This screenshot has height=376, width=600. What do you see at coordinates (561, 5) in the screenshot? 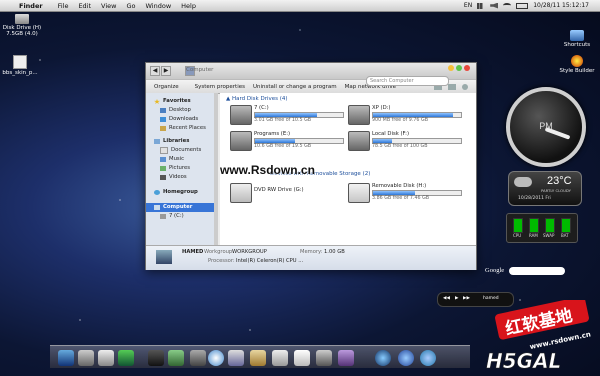
I see `menubar-clock: 10/28/11 15:12:17` at bounding box center [561, 5].